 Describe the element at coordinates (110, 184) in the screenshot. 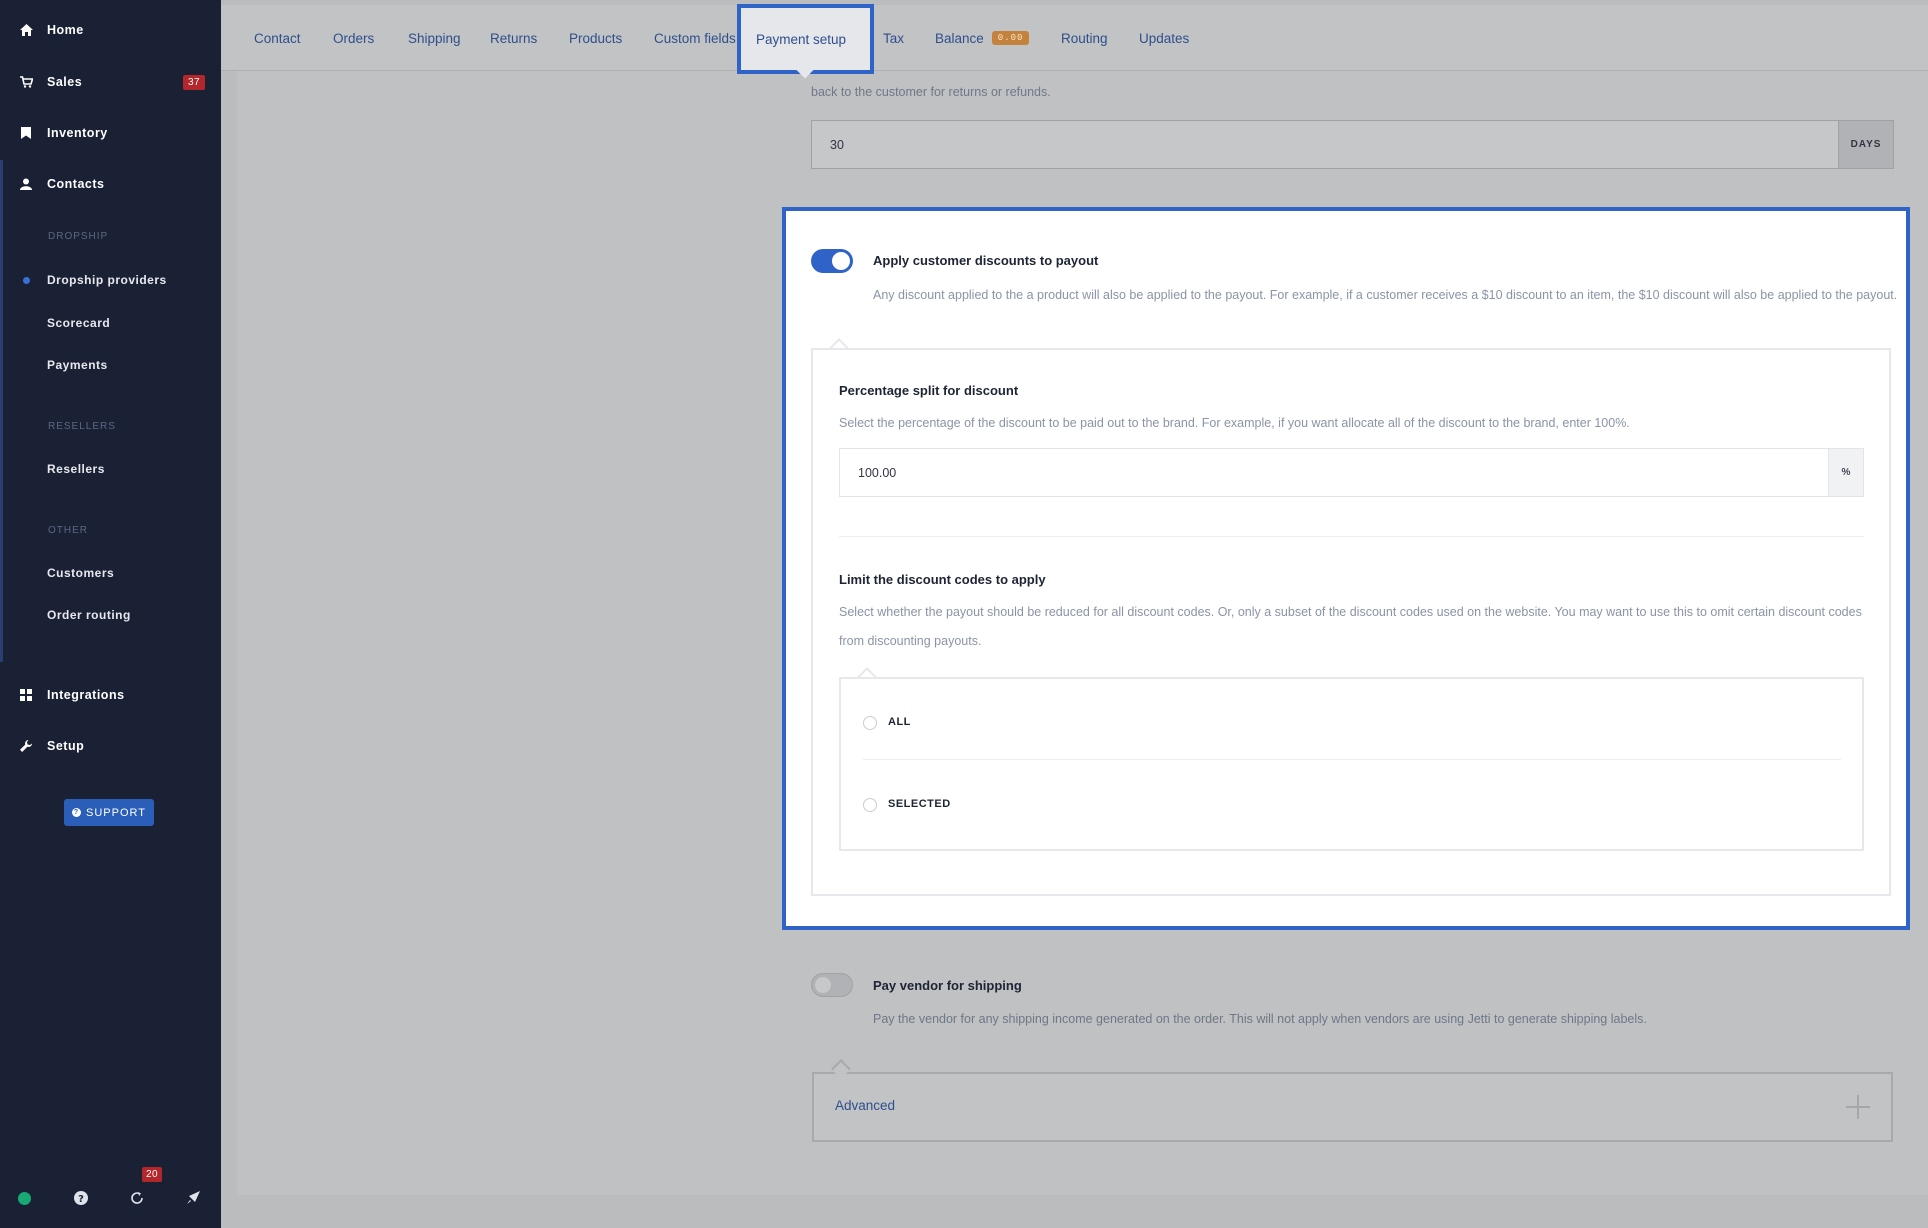

I see `sidebar-item-contacts: Contacts` at that location.